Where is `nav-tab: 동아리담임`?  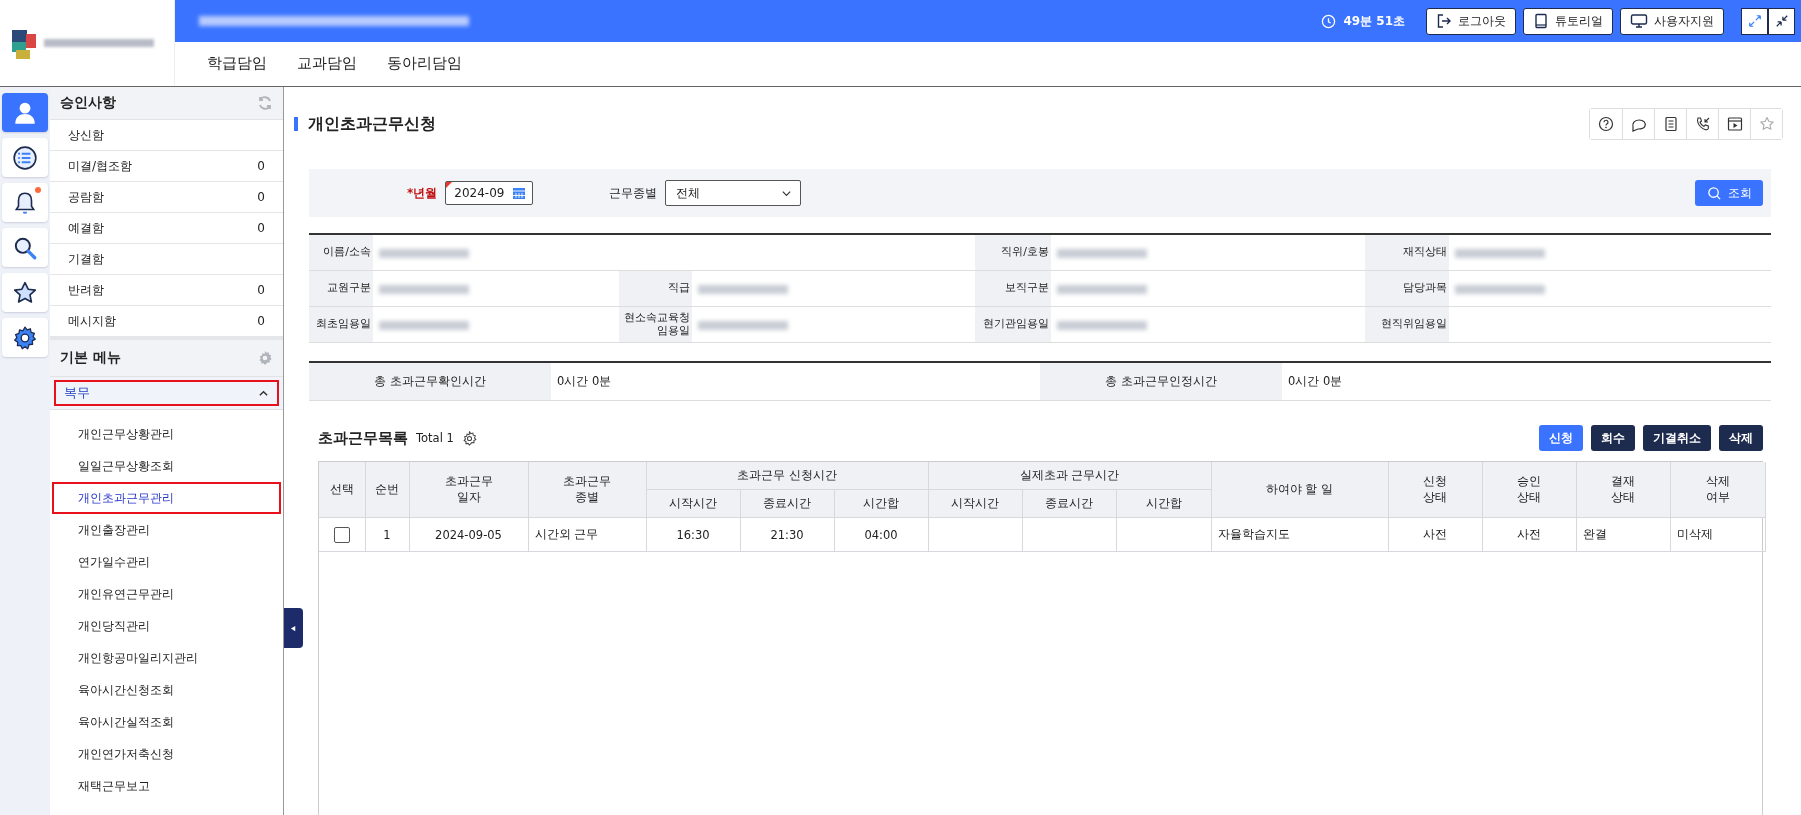 nav-tab: 동아리담임 is located at coordinates (424, 64).